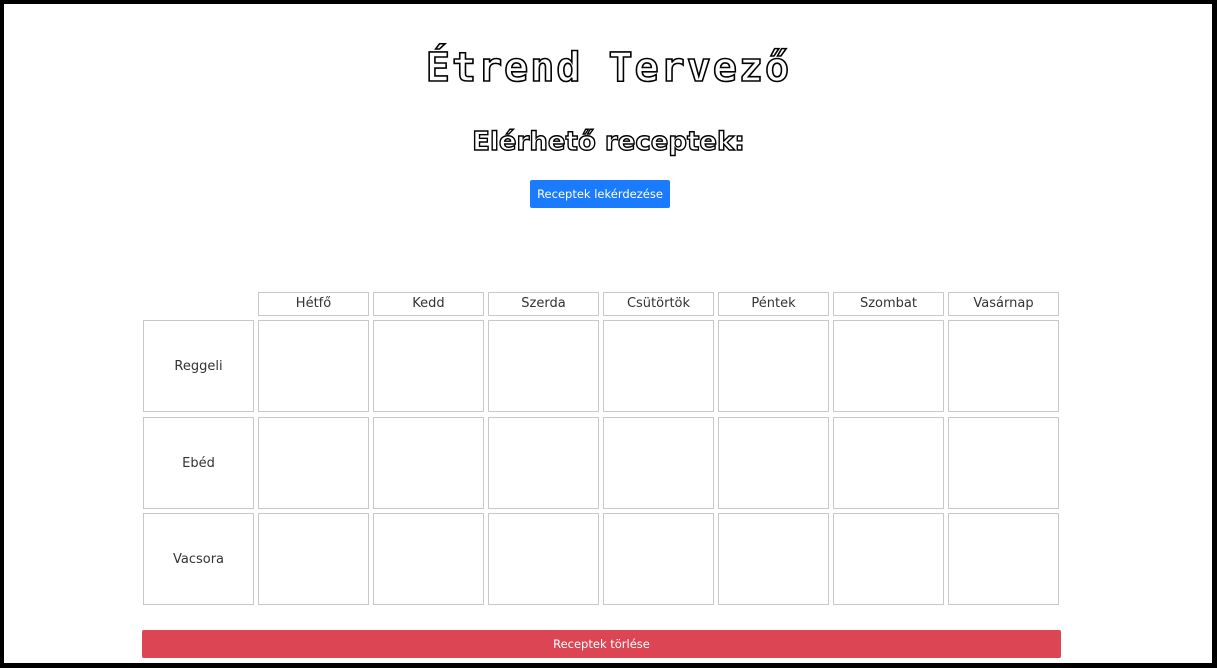  I want to click on slot-lunch-sunday, so click(1003, 463).